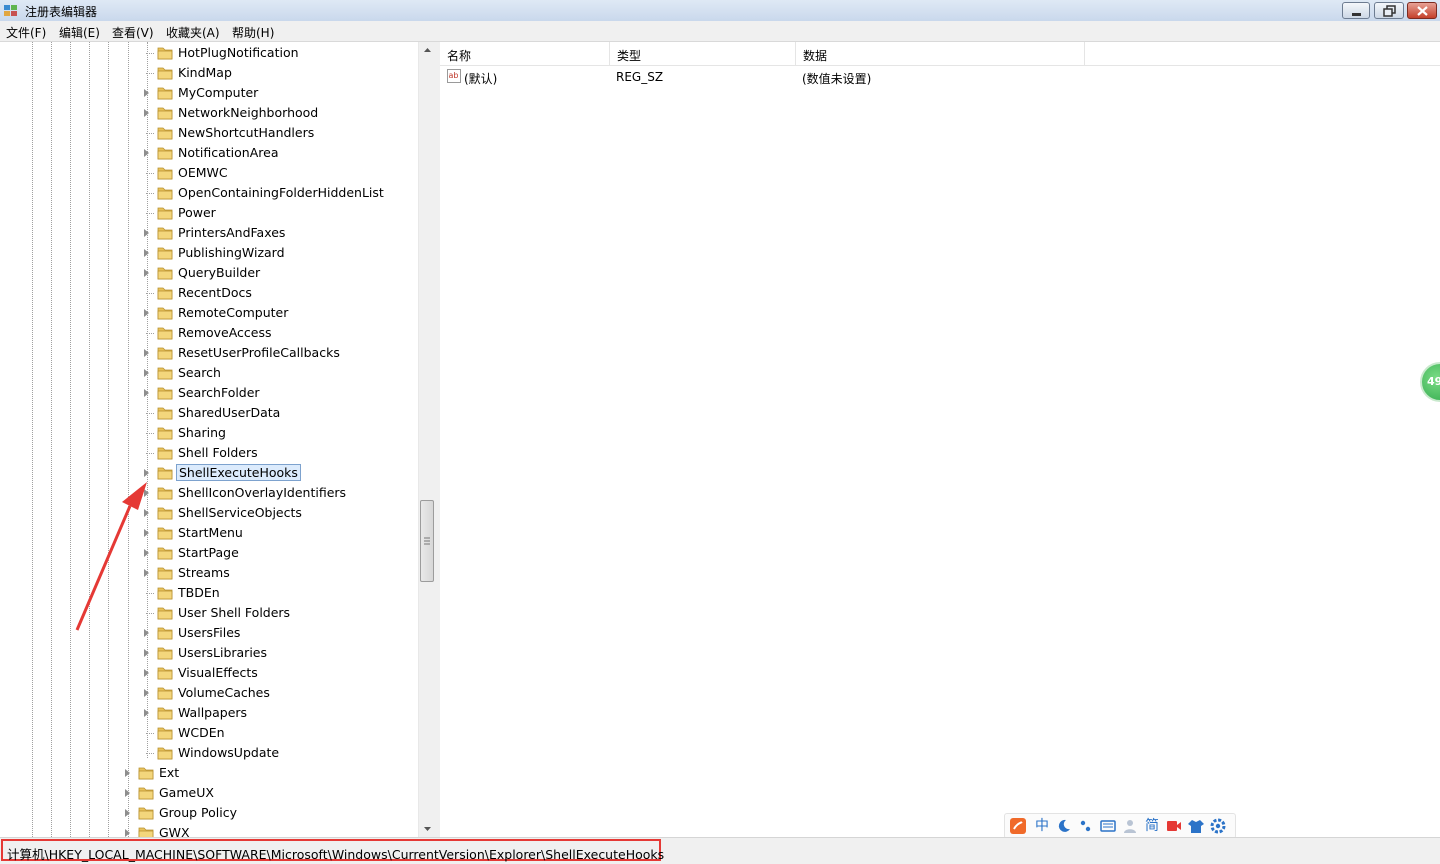 This screenshot has height=864, width=1440. I want to click on tree-node: UsersFiles, so click(209, 633).